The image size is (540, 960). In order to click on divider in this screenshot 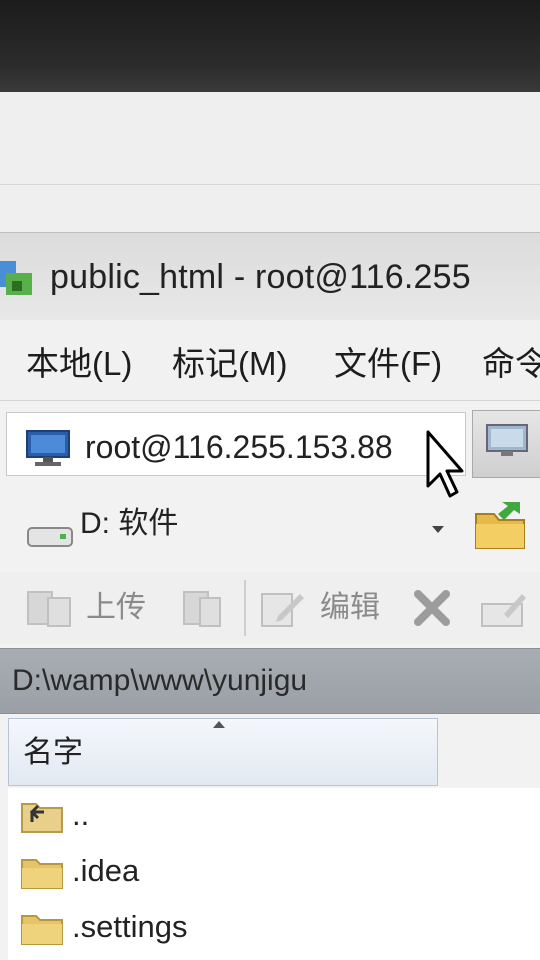, I will do `click(270, 184)`.